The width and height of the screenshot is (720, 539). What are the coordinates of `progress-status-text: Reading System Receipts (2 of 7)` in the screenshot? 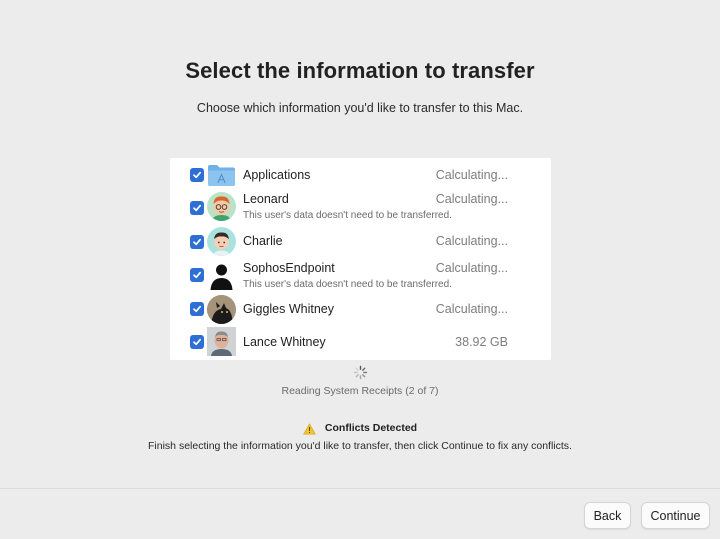 It's located at (360, 391).